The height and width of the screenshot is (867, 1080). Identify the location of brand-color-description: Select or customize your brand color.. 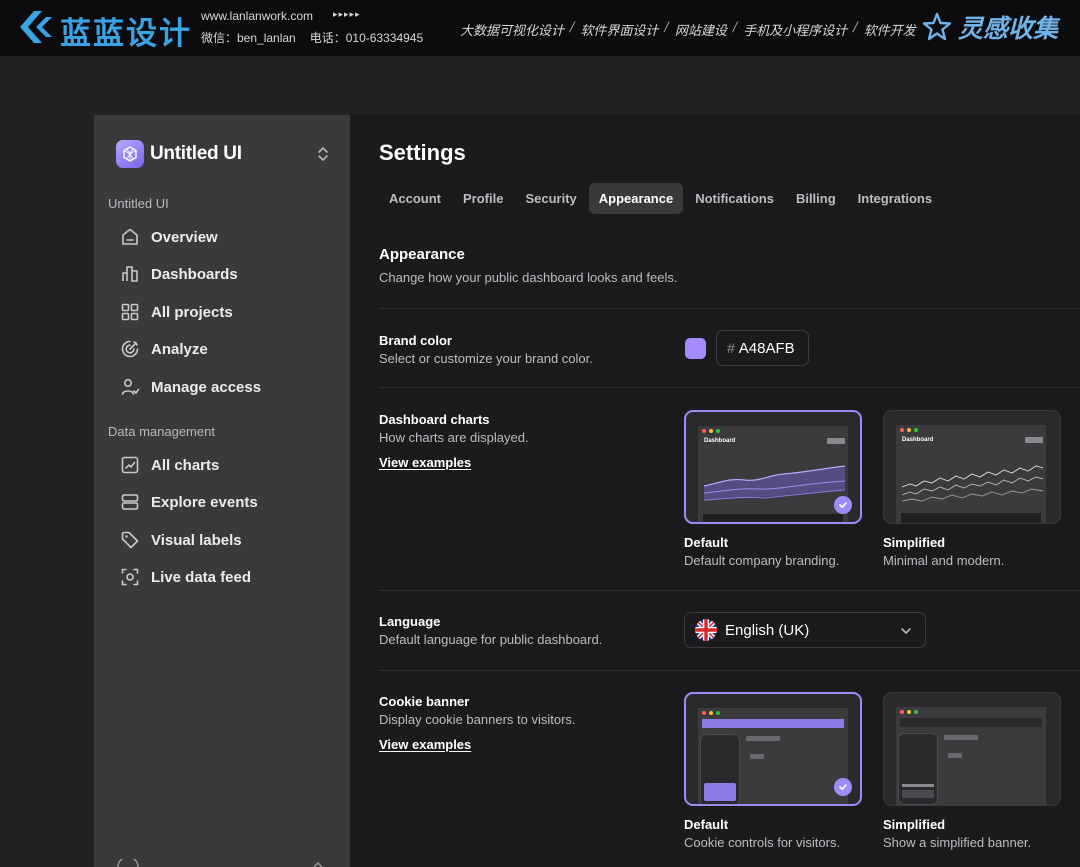
(486, 358).